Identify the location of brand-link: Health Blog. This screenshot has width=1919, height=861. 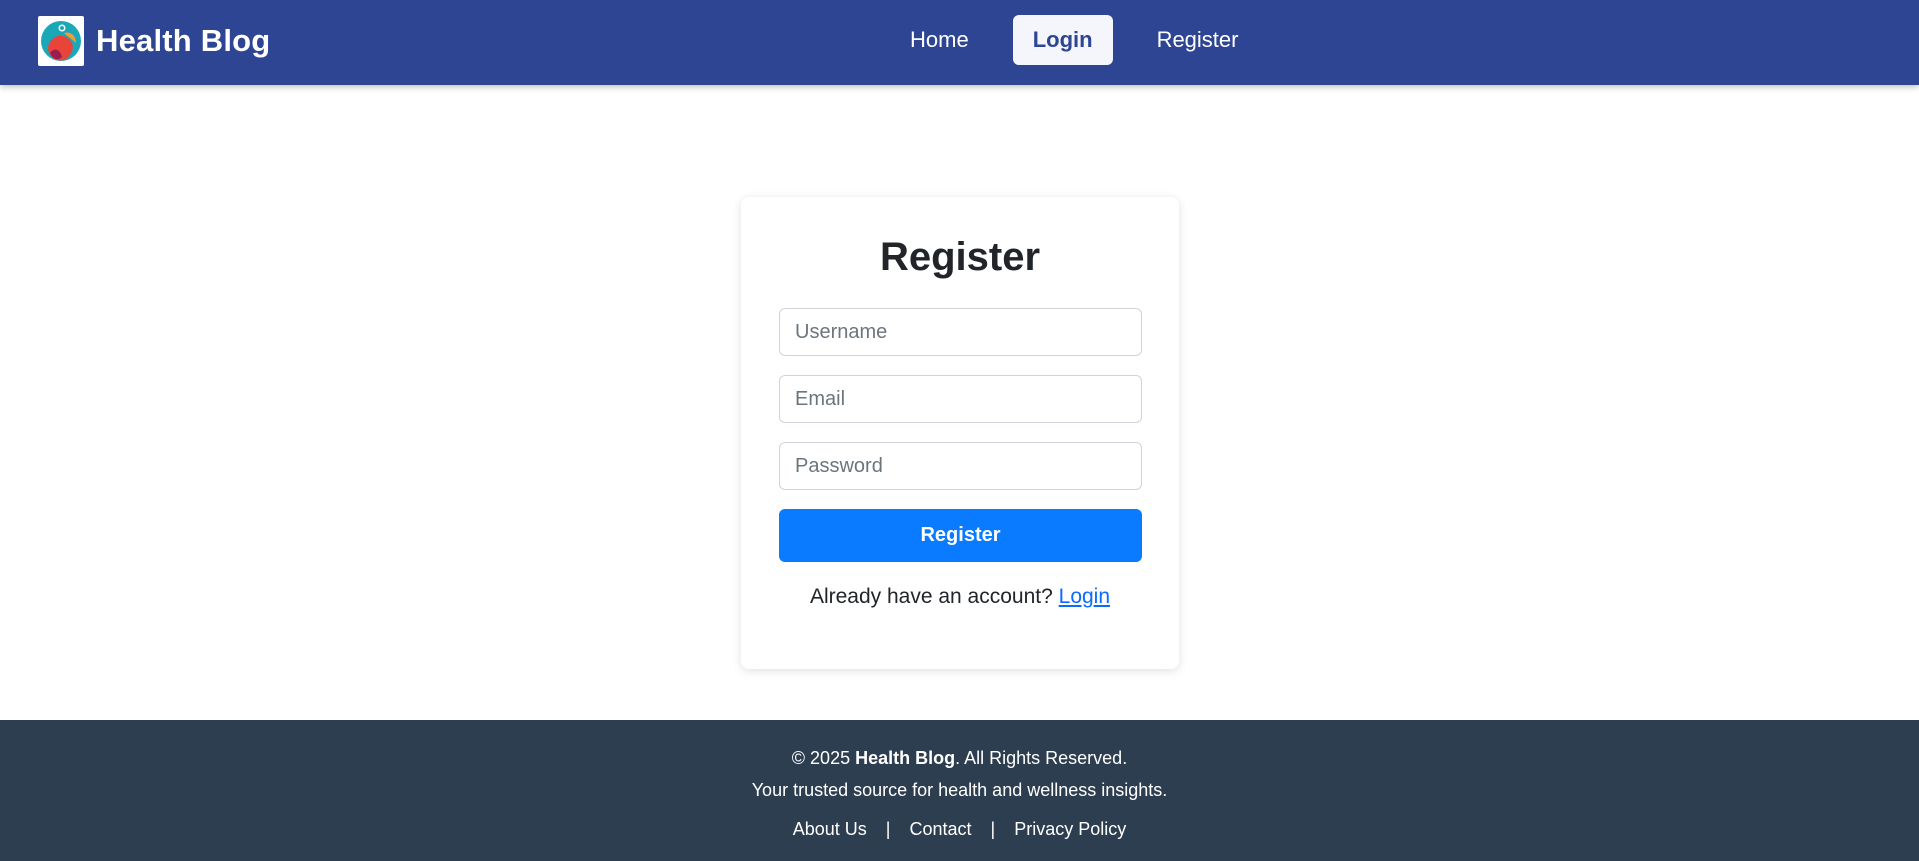
(154, 41).